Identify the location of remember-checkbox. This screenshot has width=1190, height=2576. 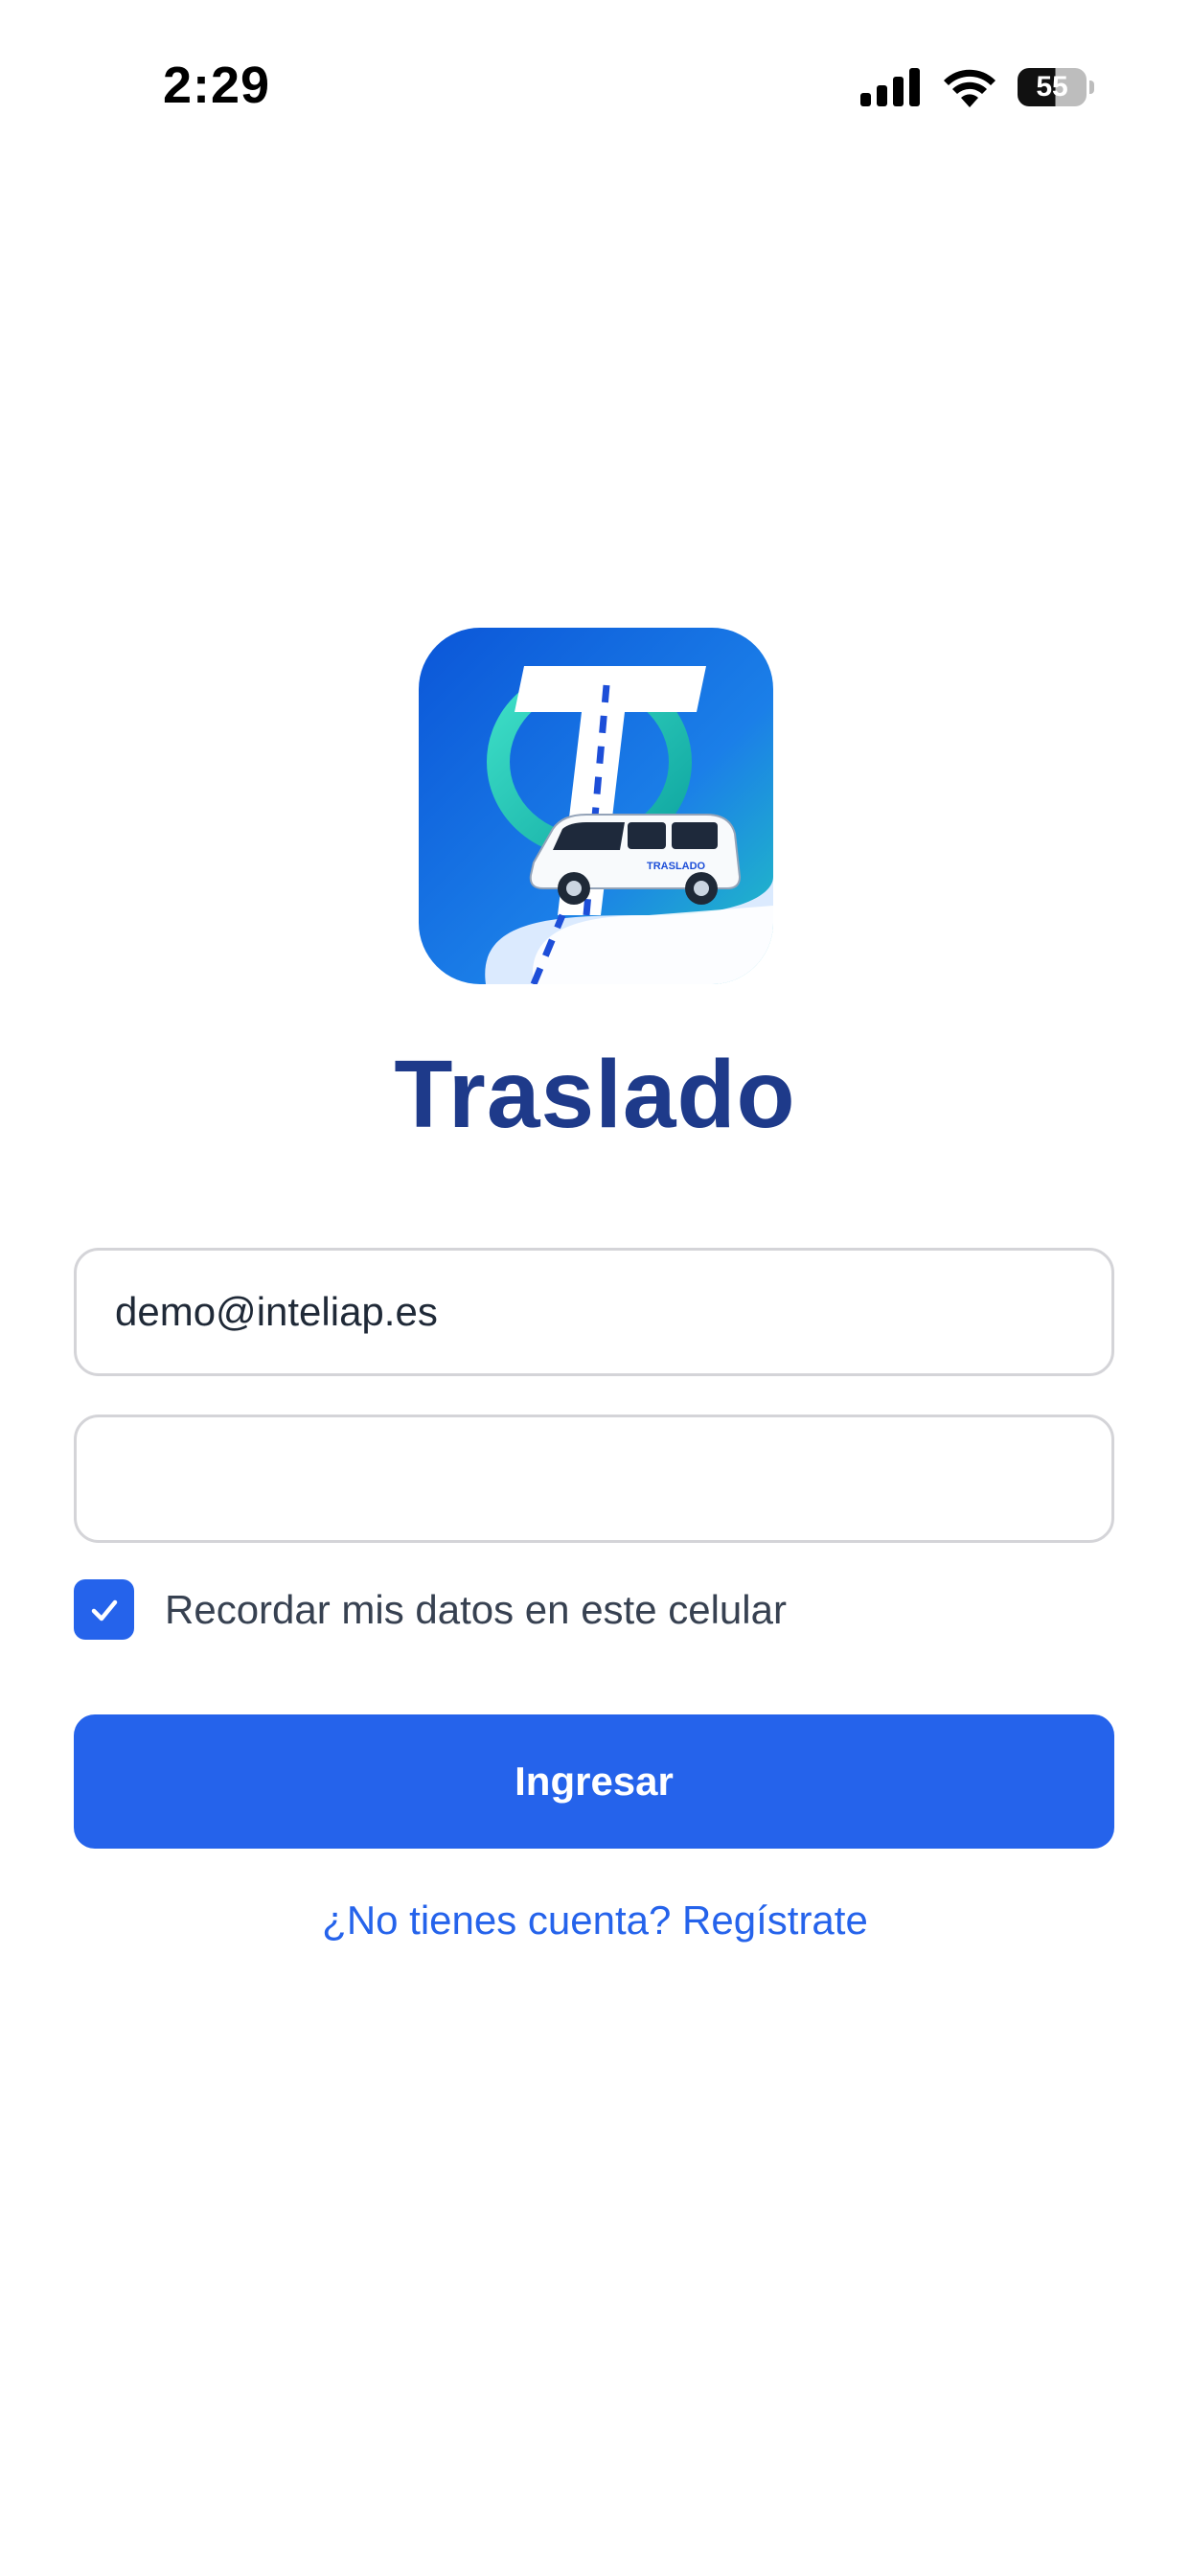
(104, 1609).